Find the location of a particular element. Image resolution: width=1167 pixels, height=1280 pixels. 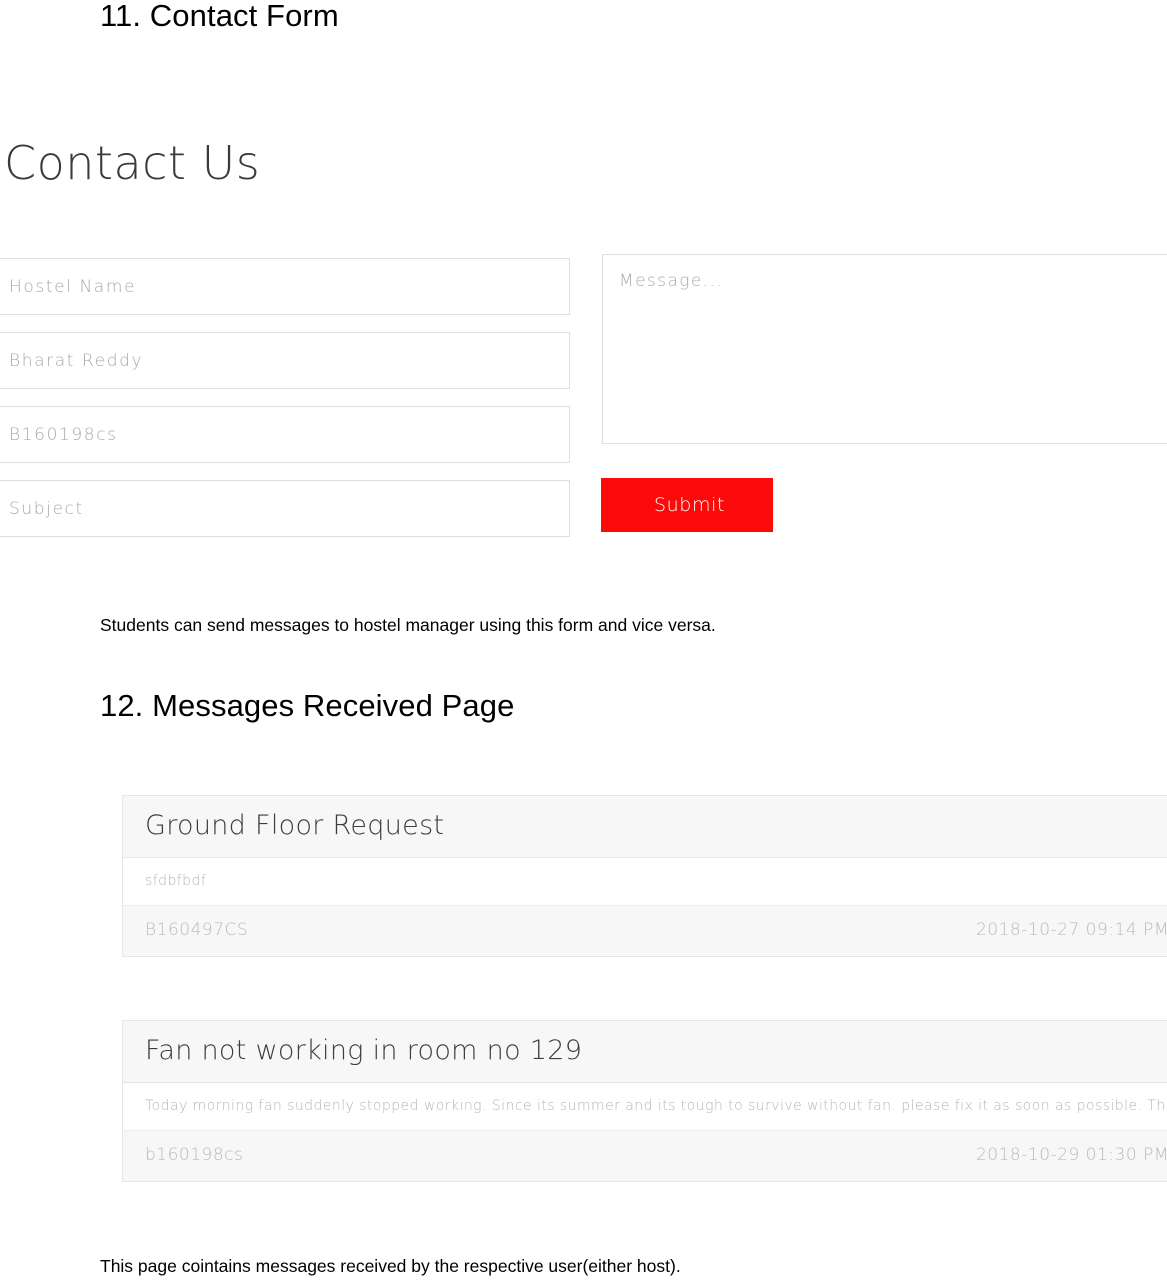

message-card-timestamp: 2018-10-27 09:14 PM is located at coordinates (1071, 930).